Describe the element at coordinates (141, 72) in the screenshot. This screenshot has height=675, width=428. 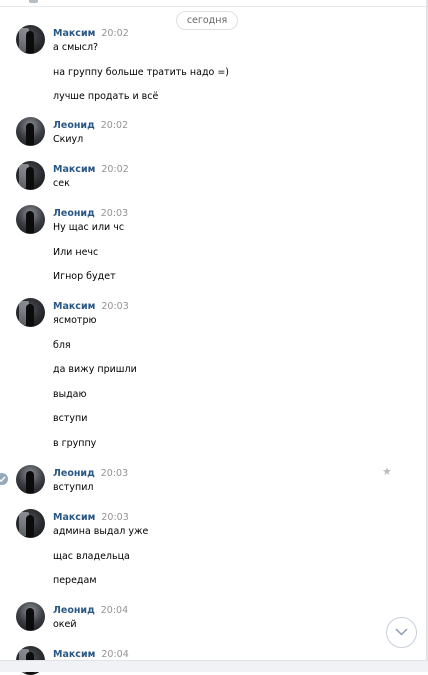
I see `message-text: на группу больше тратить надо =)` at that location.